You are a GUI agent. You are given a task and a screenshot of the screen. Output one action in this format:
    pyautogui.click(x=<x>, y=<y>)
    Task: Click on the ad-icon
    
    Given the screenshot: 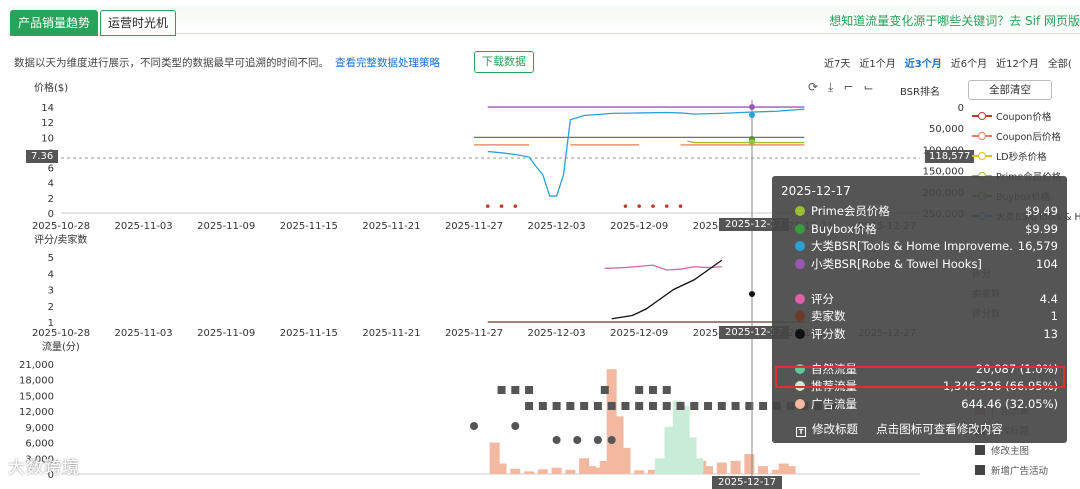 What is the action you would take?
    pyautogui.click(x=980, y=470)
    